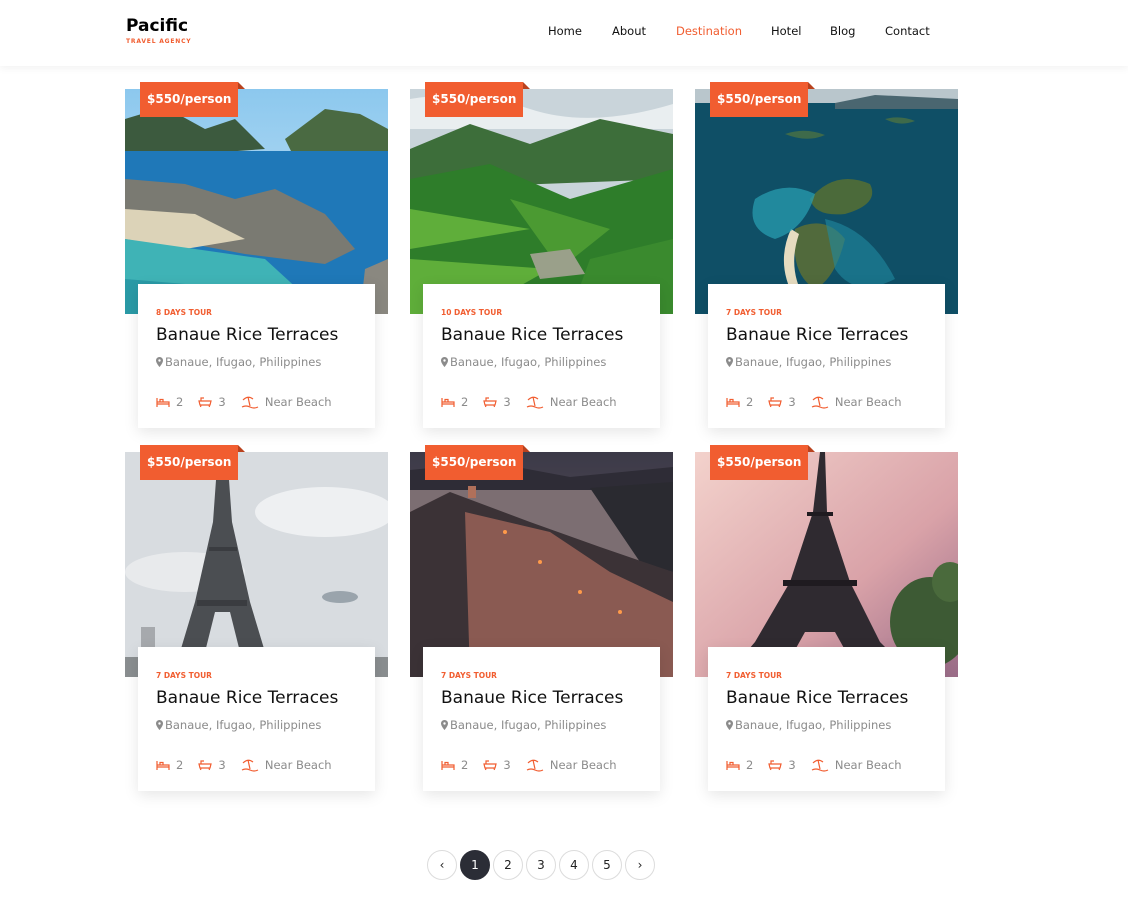  I want to click on tropical-lagoon-photo, so click(256, 201).